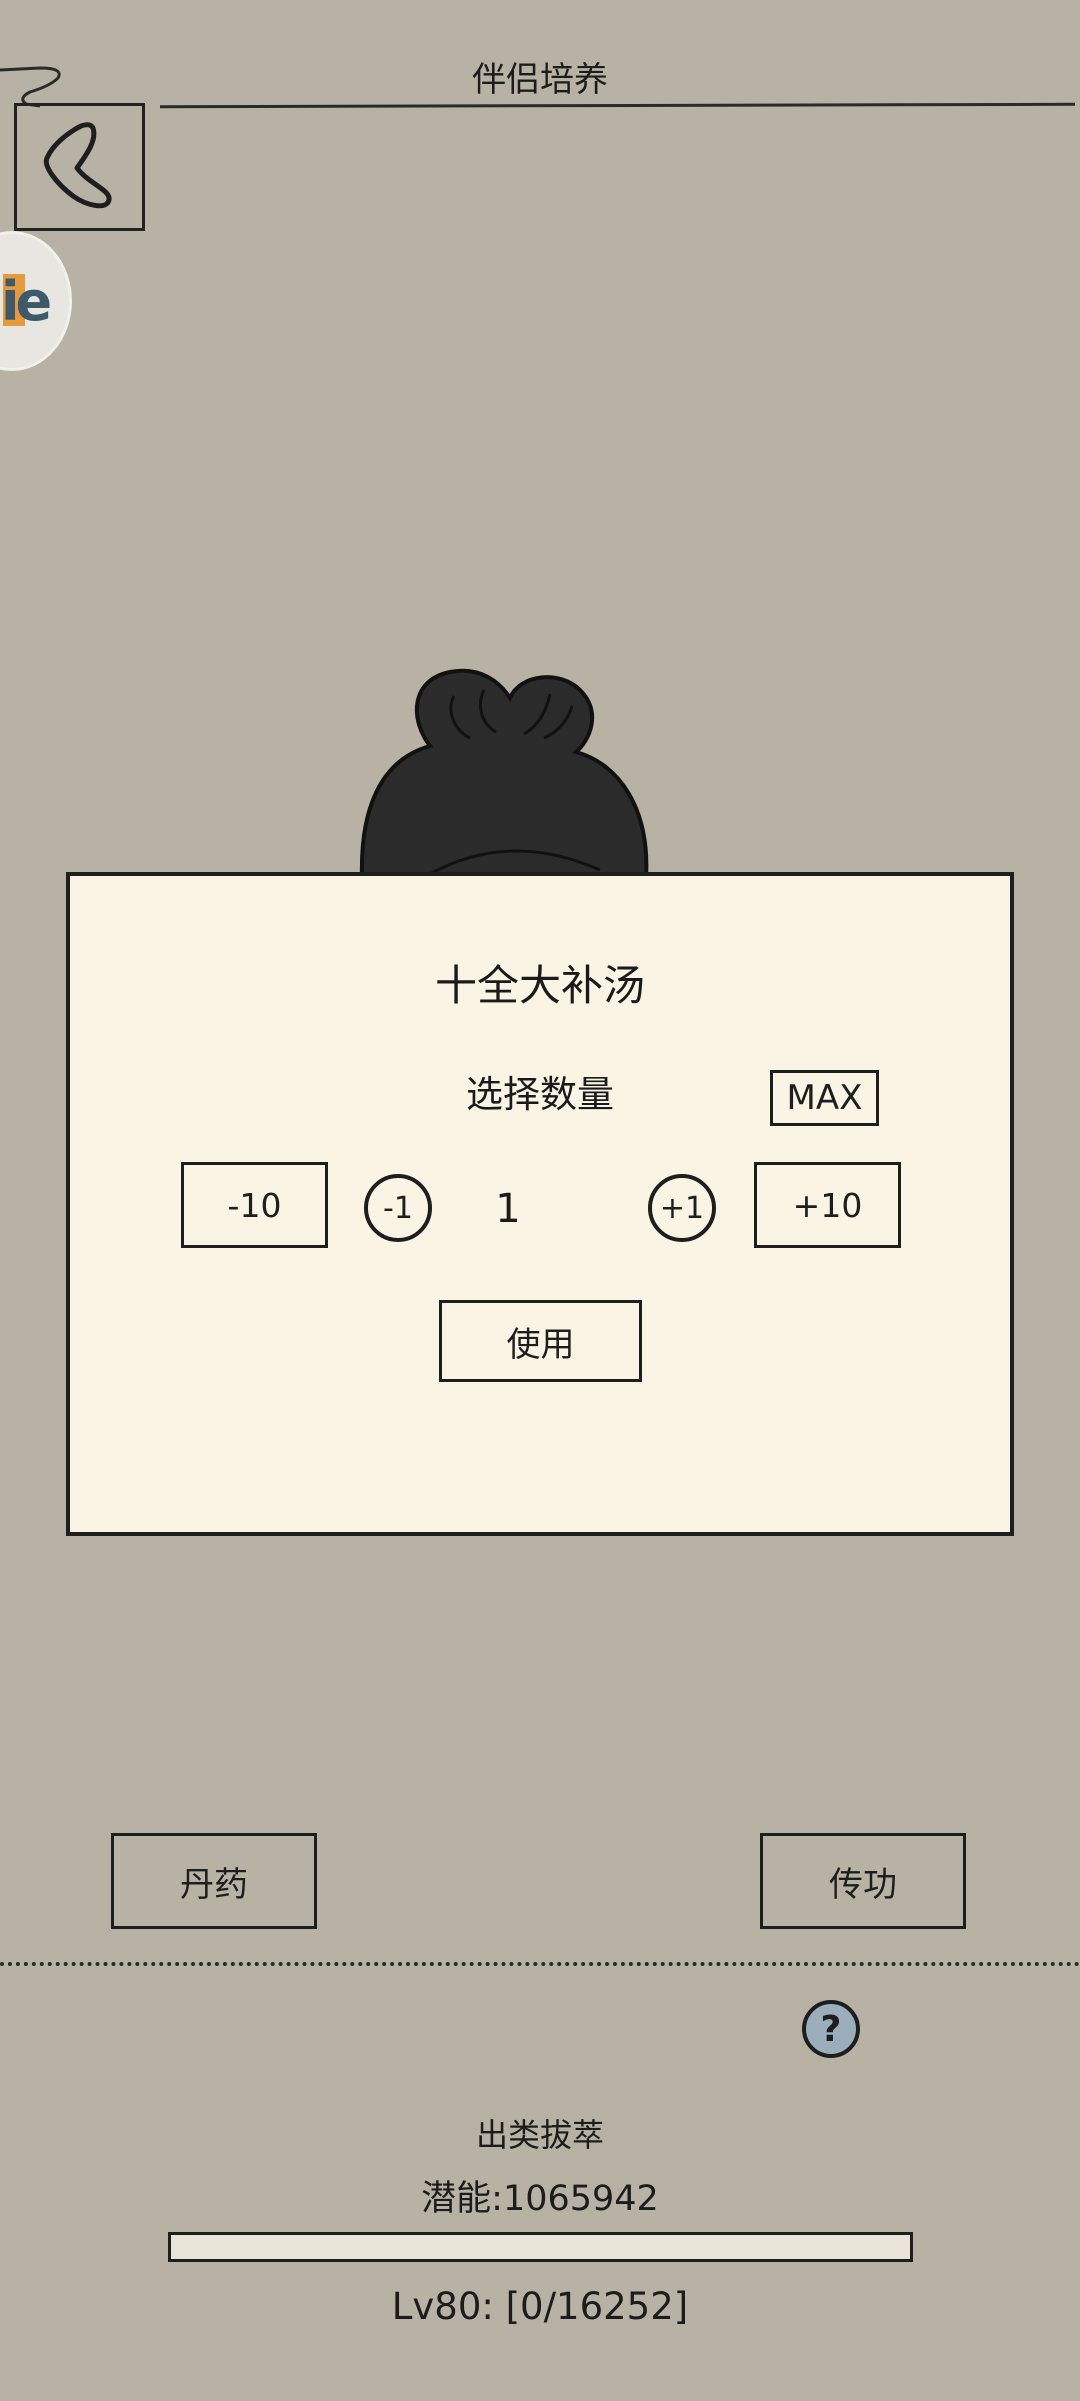  Describe the element at coordinates (254, 1205) in the screenshot. I see `minus-10-button: -10` at that location.